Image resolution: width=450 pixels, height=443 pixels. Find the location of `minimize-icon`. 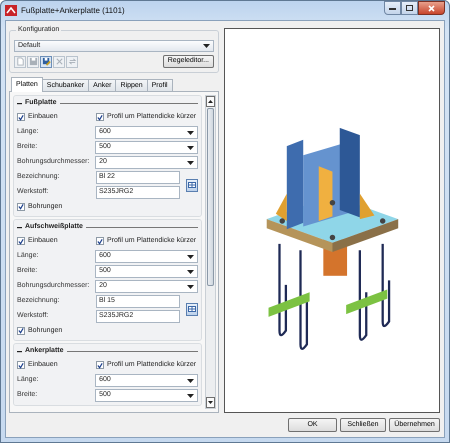

minimize-icon is located at coordinates (392, 8).